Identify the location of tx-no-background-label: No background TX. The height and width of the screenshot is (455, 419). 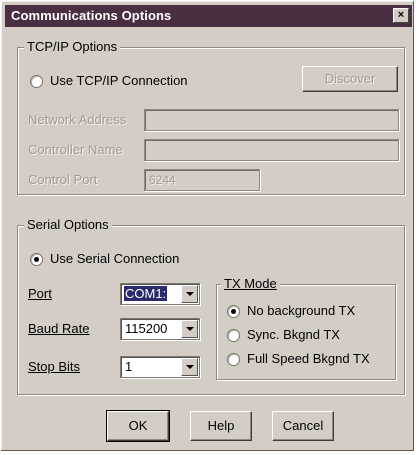
(301, 310).